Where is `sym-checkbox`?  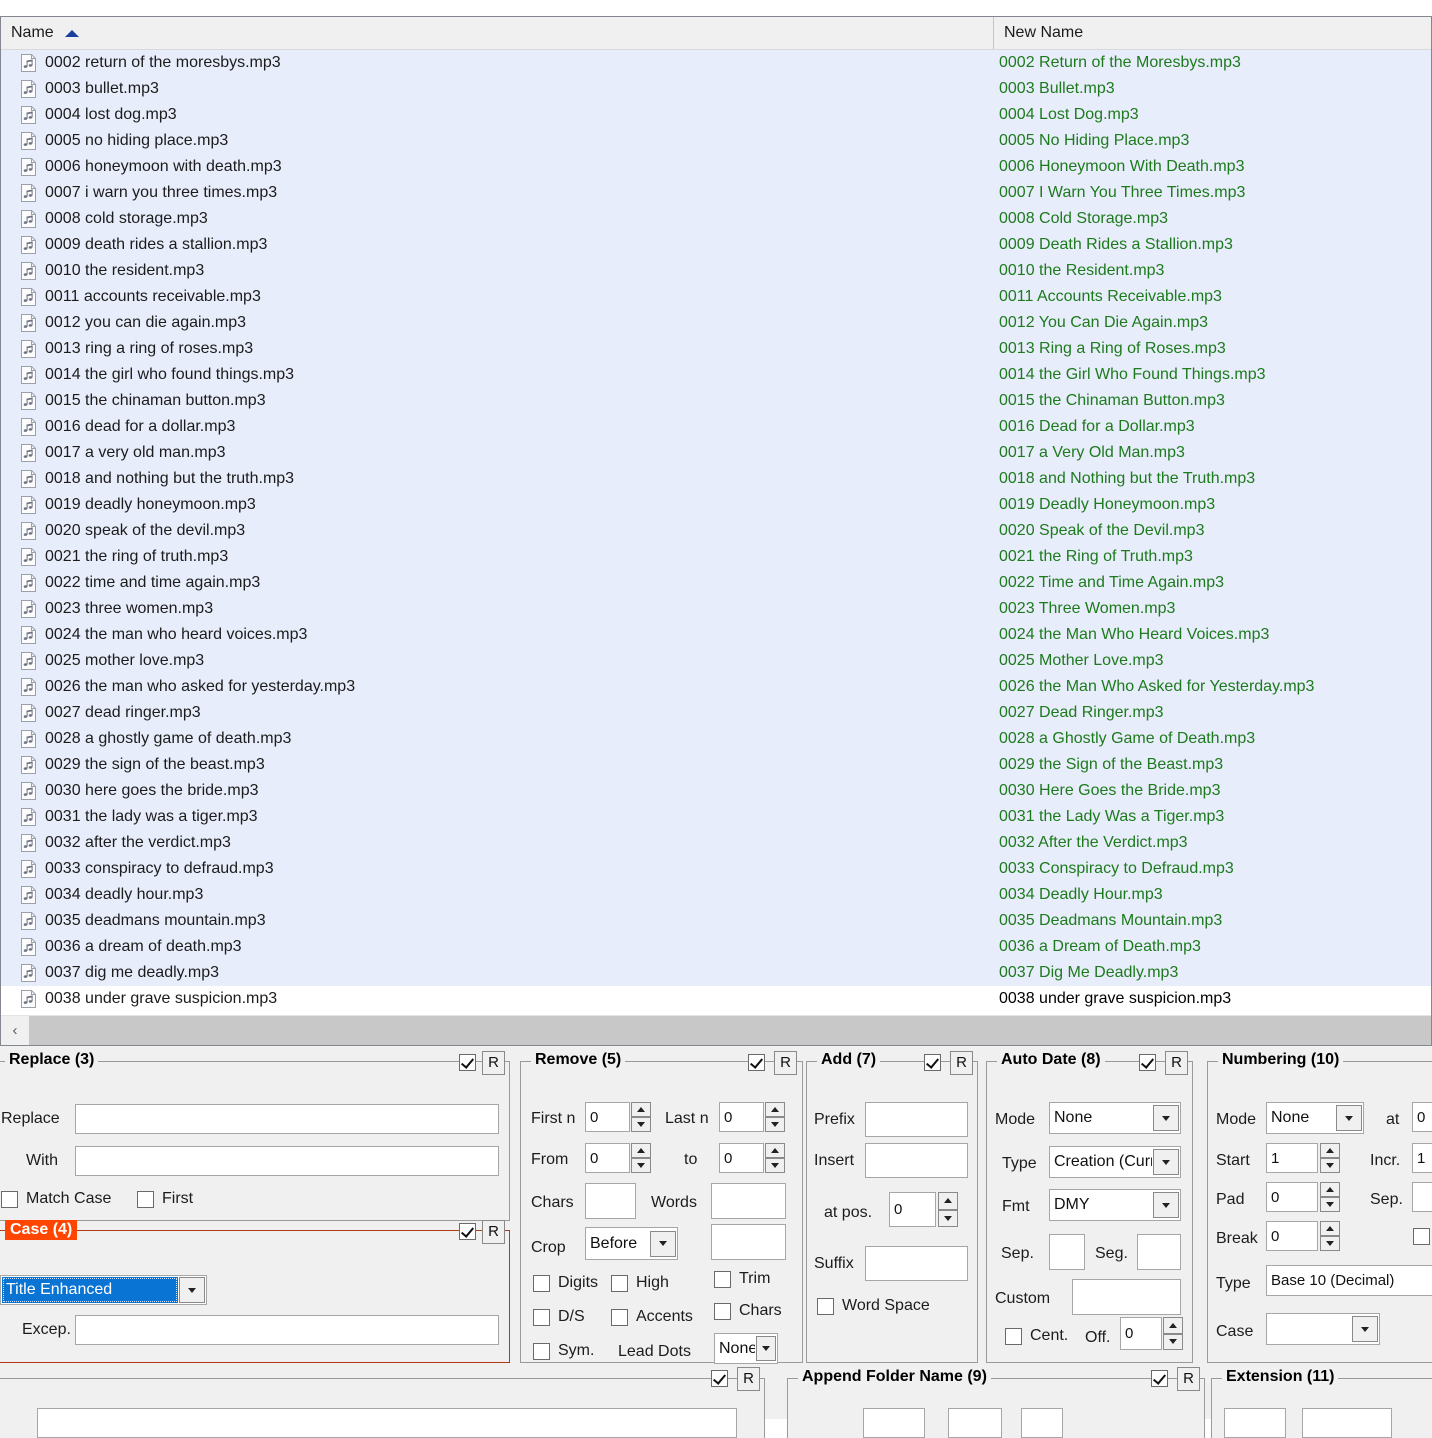 sym-checkbox is located at coordinates (541, 1351).